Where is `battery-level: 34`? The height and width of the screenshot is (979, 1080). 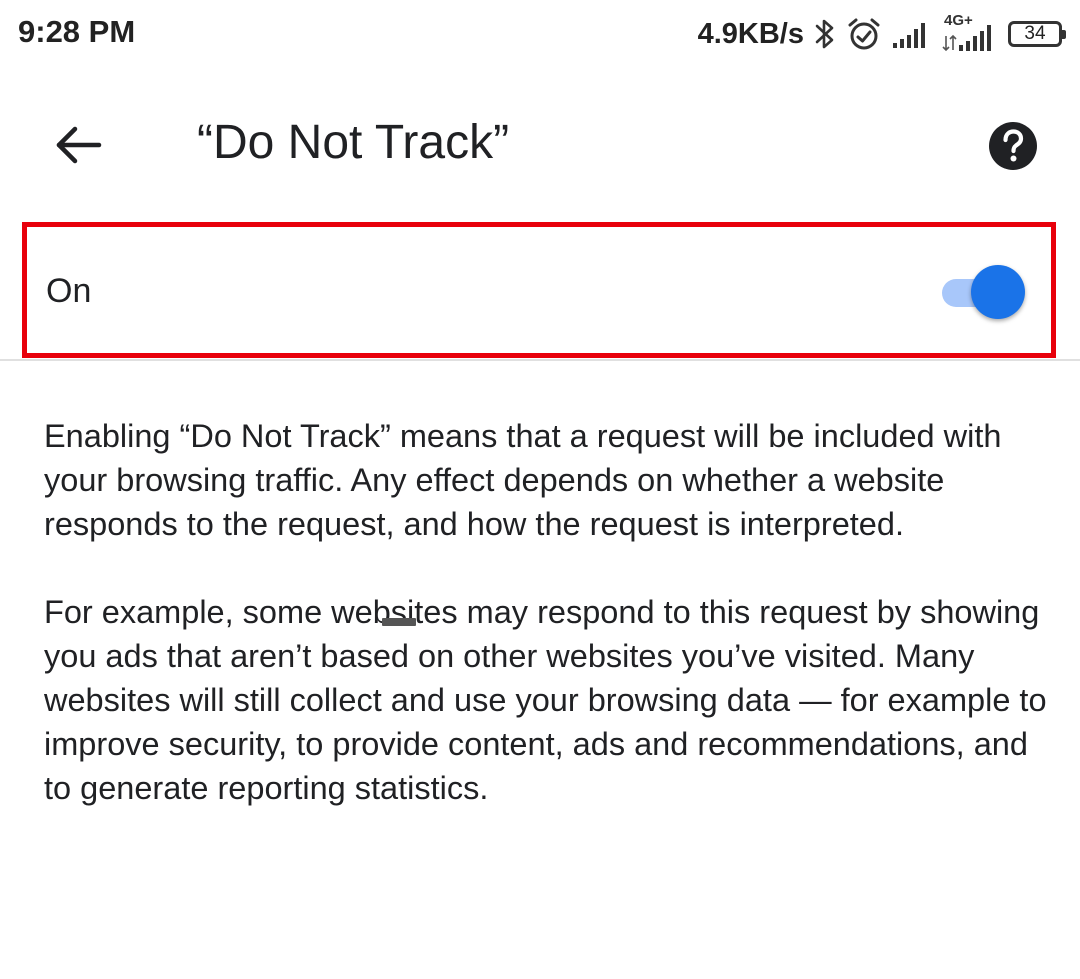
battery-level: 34 is located at coordinates (1035, 33).